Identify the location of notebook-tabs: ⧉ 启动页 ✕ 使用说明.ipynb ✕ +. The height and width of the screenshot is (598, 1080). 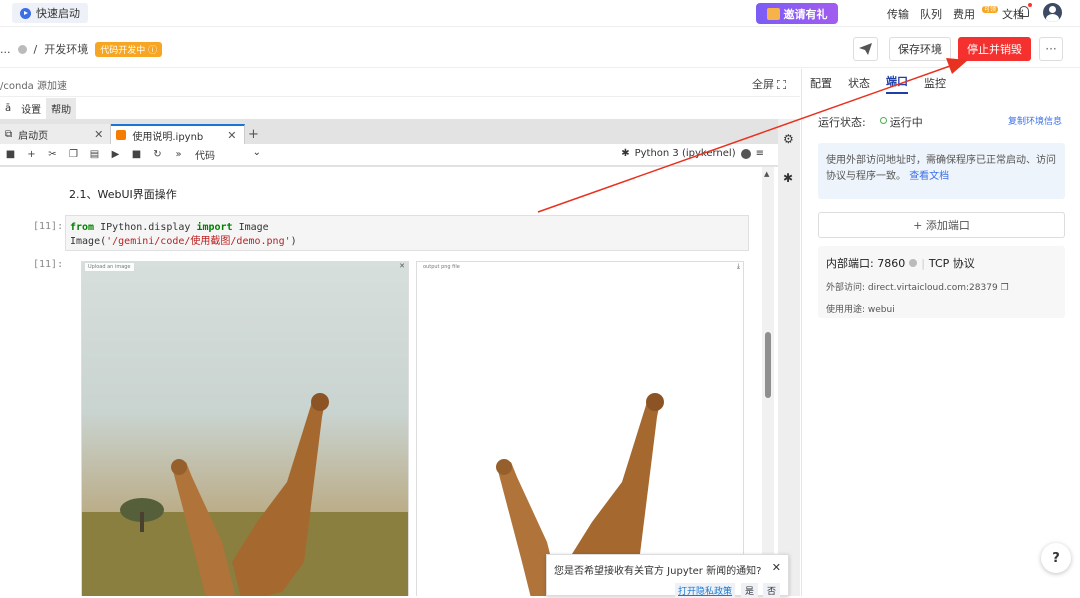
(131, 134).